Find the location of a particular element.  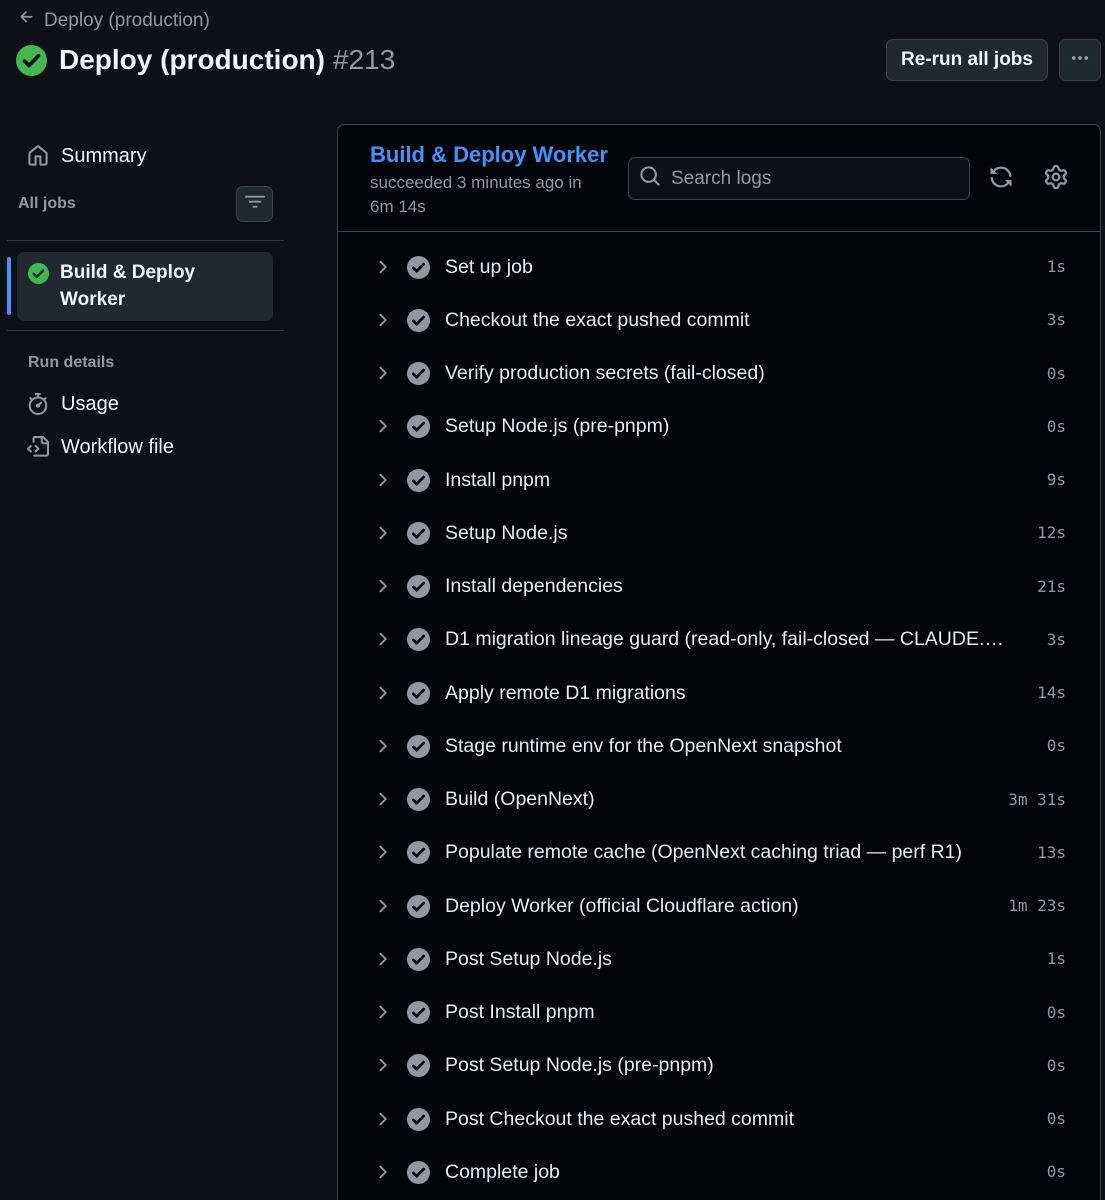

run-title-row: Deploy (production) #213 is located at coordinates (205, 60).